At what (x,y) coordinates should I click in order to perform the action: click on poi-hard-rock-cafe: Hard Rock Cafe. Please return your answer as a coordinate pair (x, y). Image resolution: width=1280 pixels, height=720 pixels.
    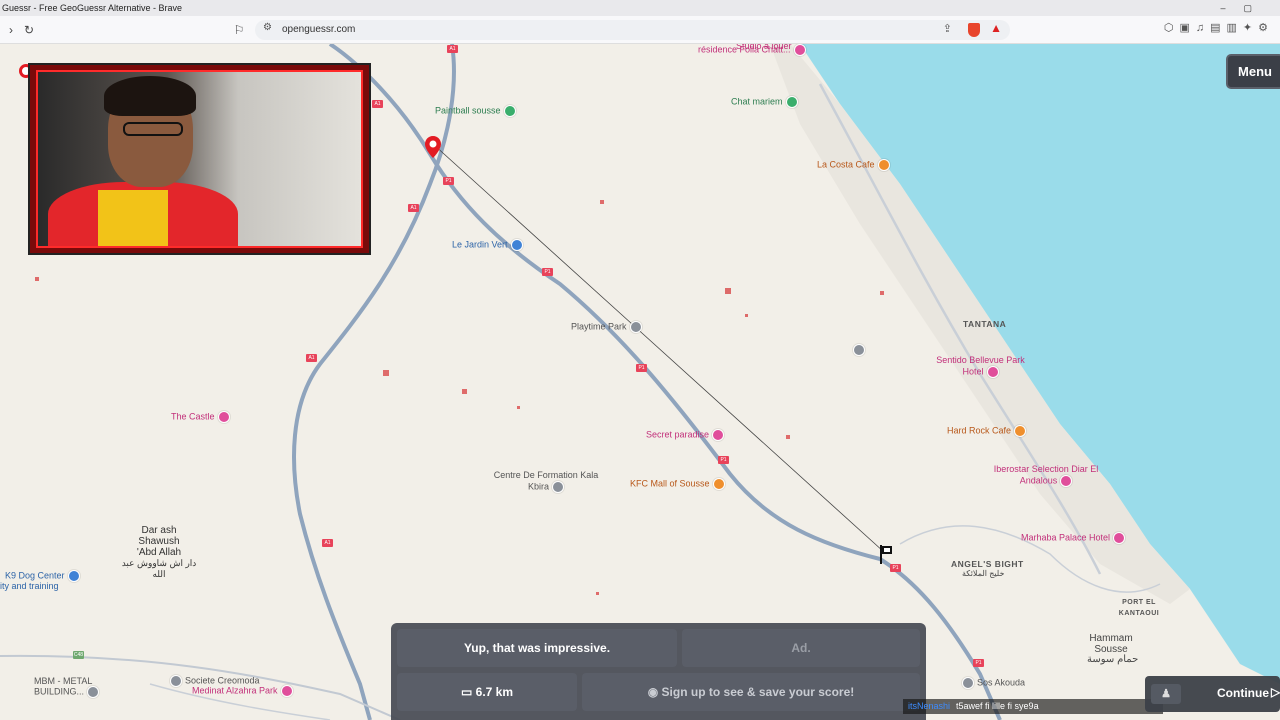
    Looking at the image, I should click on (987, 431).